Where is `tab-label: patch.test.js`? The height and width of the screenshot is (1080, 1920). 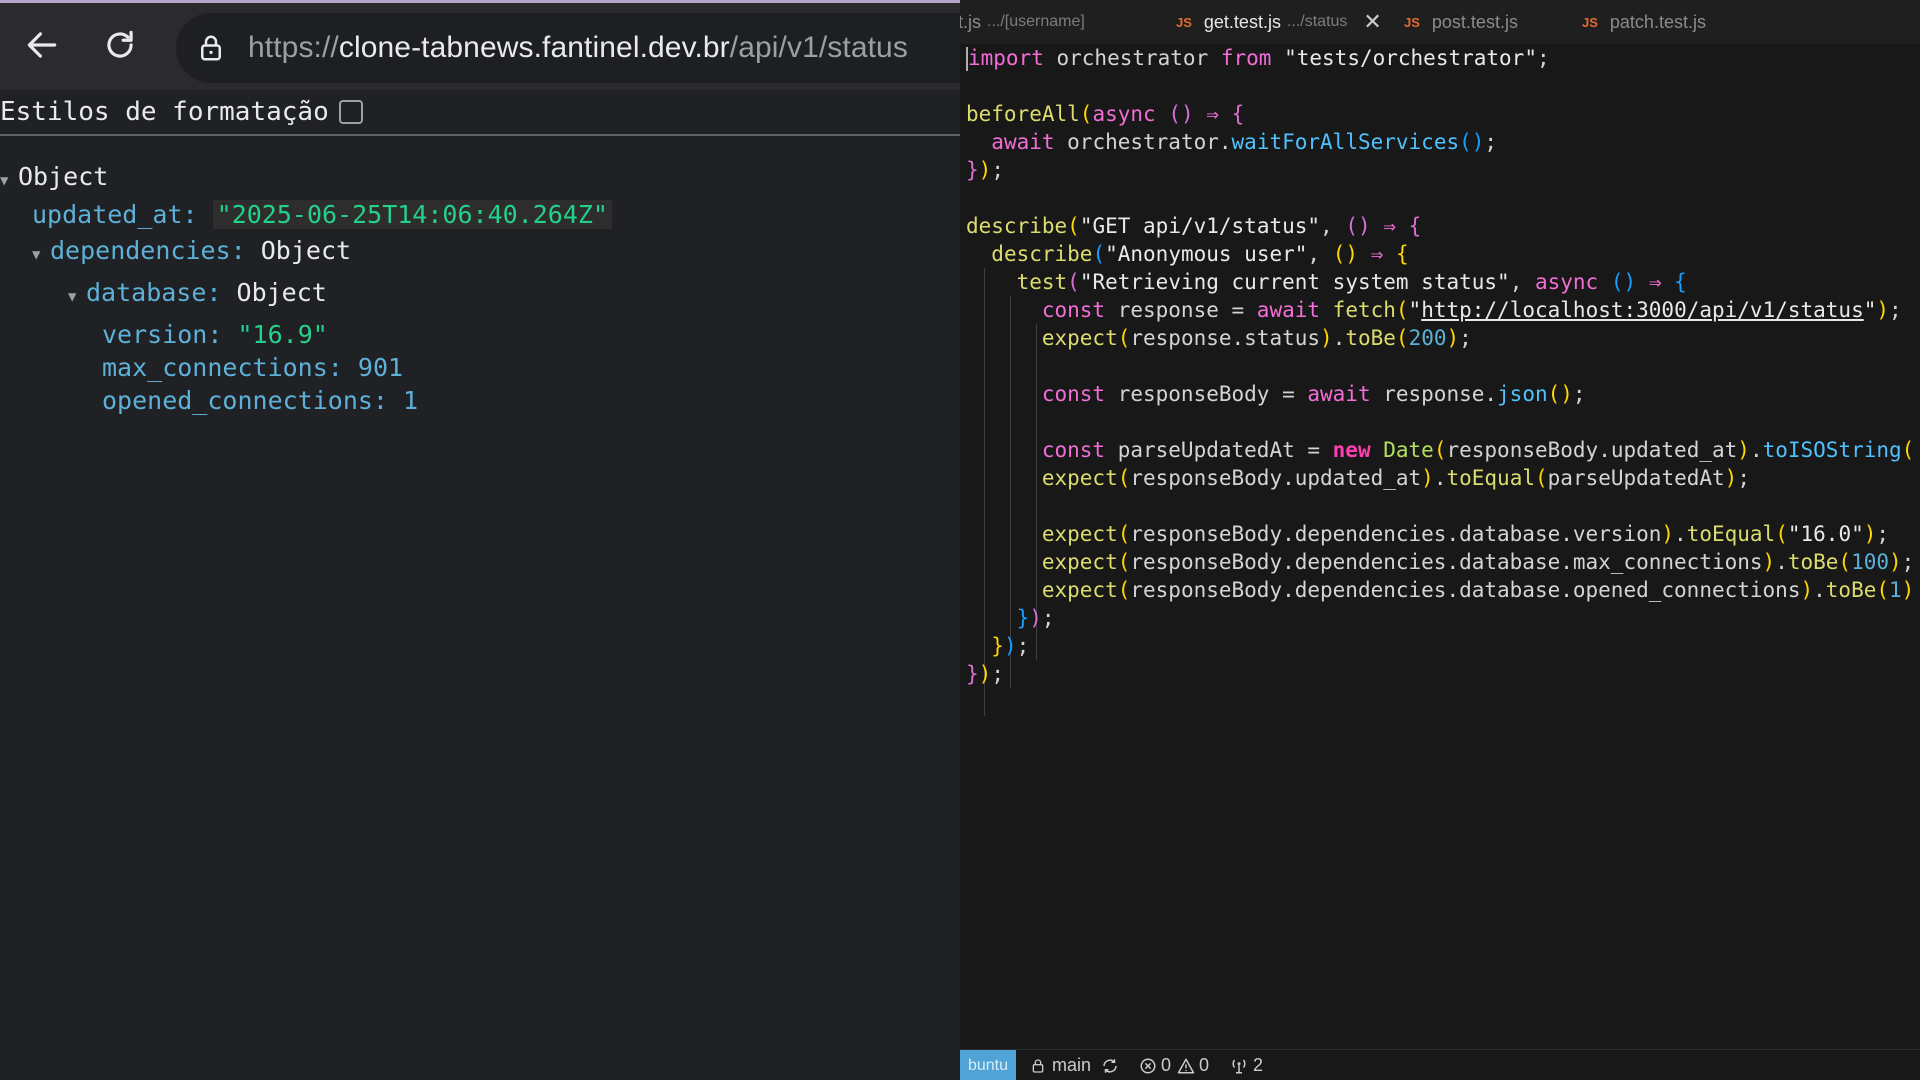
tab-label: patch.test.js is located at coordinates (1657, 21).